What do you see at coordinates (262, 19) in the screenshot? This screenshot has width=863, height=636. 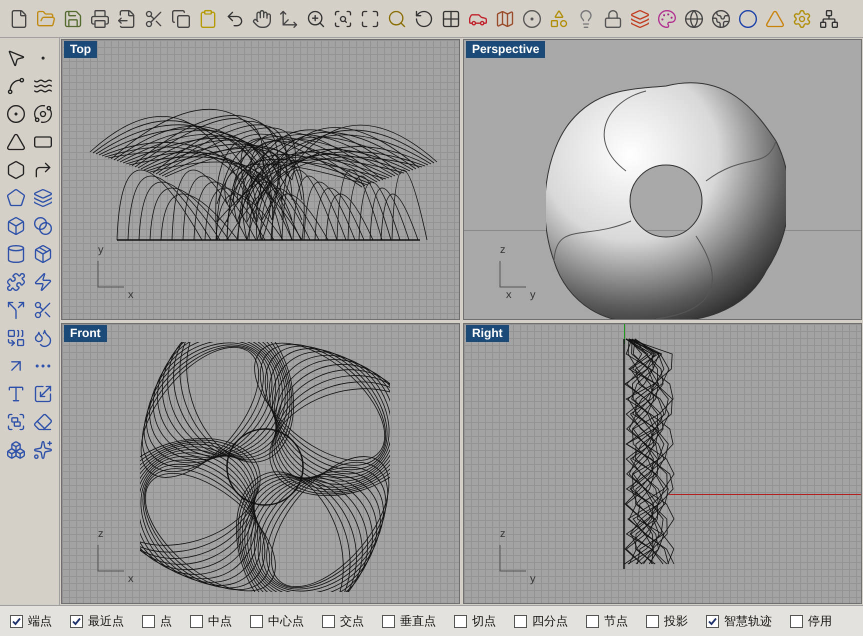 I see `hand-icon` at bounding box center [262, 19].